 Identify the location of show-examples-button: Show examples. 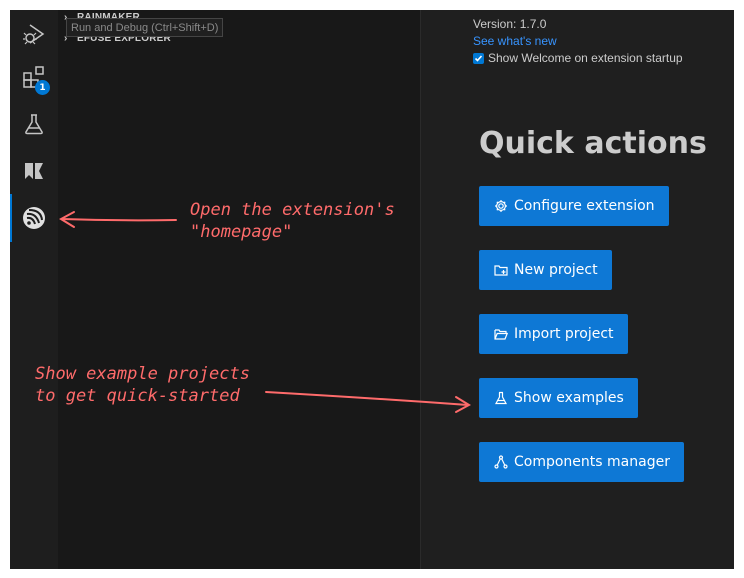
(558, 398).